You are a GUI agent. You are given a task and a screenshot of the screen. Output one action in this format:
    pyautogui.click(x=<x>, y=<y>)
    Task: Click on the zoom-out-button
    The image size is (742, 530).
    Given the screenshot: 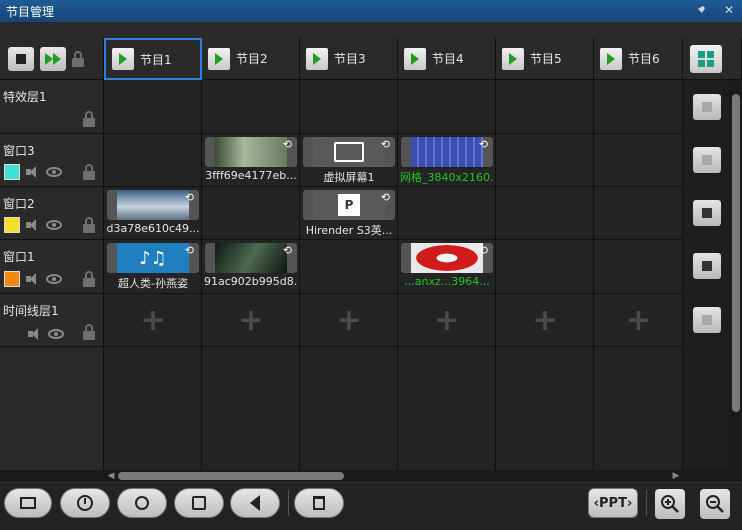 What is the action you would take?
    pyautogui.click(x=715, y=504)
    